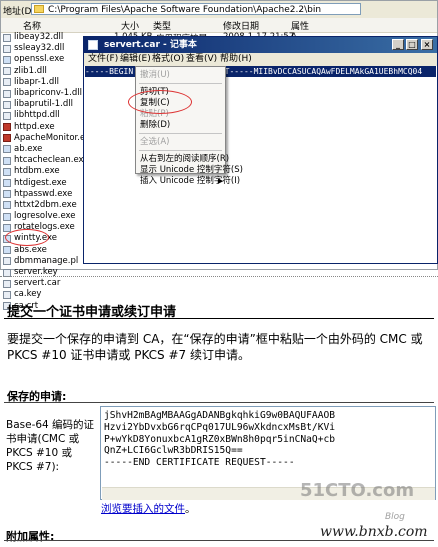 The height and width of the screenshot is (547, 438). What do you see at coordinates (220, 415) in the screenshot?
I see `request-line: jShvH2mBAgMBAAGgADANBgkqhkiG9w0BAQUFAAOB` at bounding box center [220, 415].